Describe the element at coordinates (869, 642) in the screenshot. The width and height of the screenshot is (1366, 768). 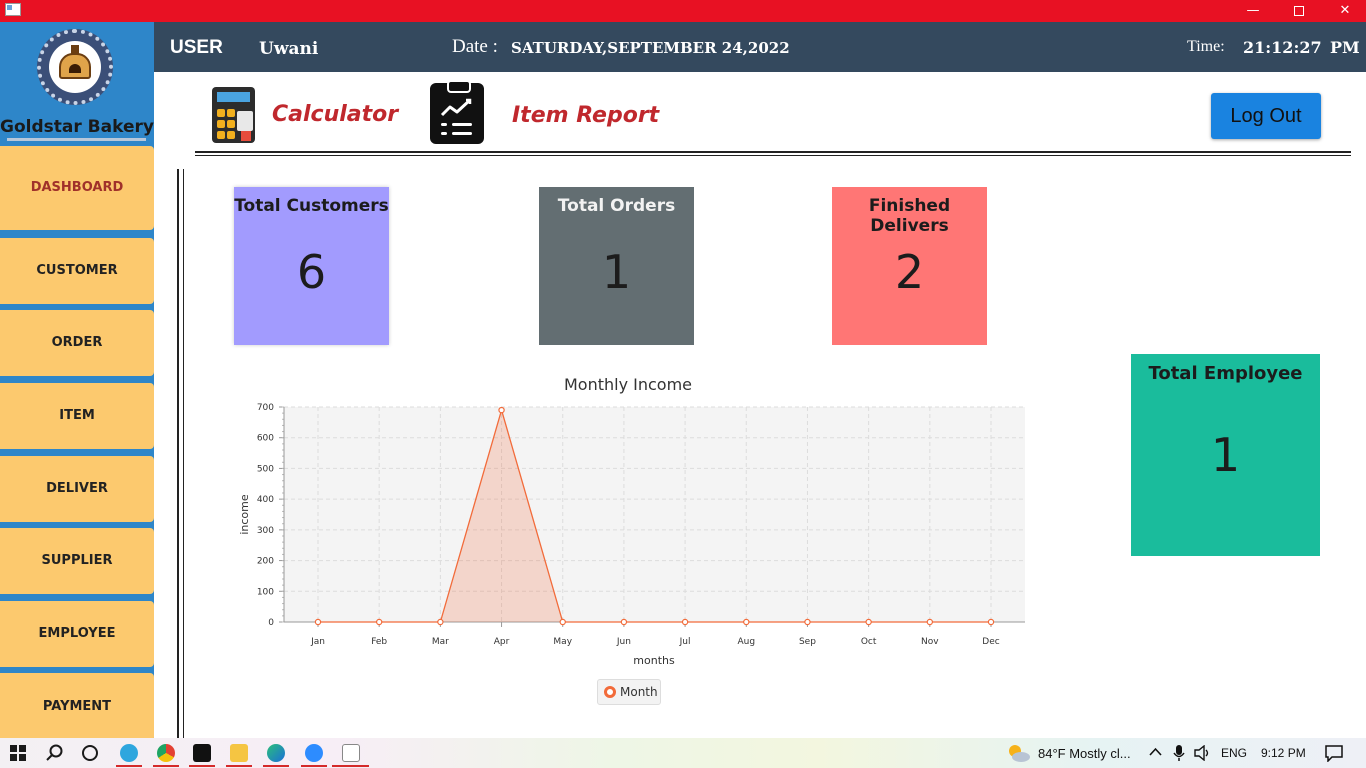
I see `x-tick-label: Oct` at that location.